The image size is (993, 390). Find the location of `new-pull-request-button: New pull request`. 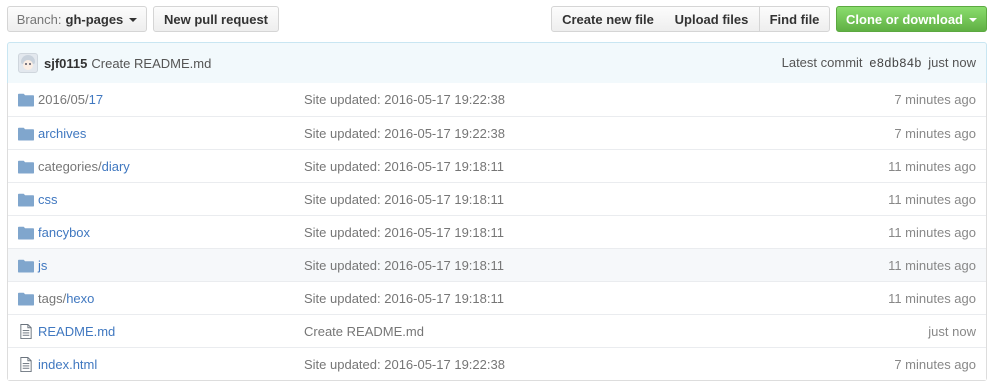

new-pull-request-button: New pull request is located at coordinates (216, 19).